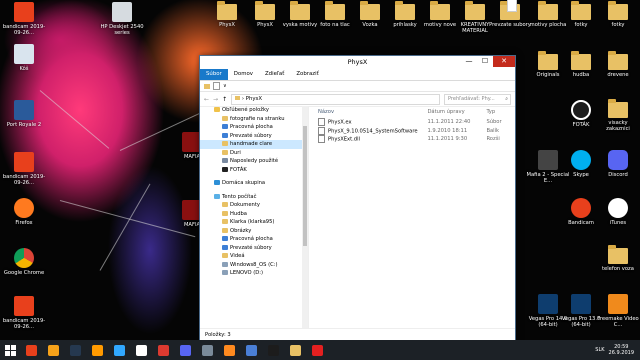 Image resolution: width=640 pixels, height=360 pixels. I want to click on tab-share: Zdieľať, so click(274, 74).